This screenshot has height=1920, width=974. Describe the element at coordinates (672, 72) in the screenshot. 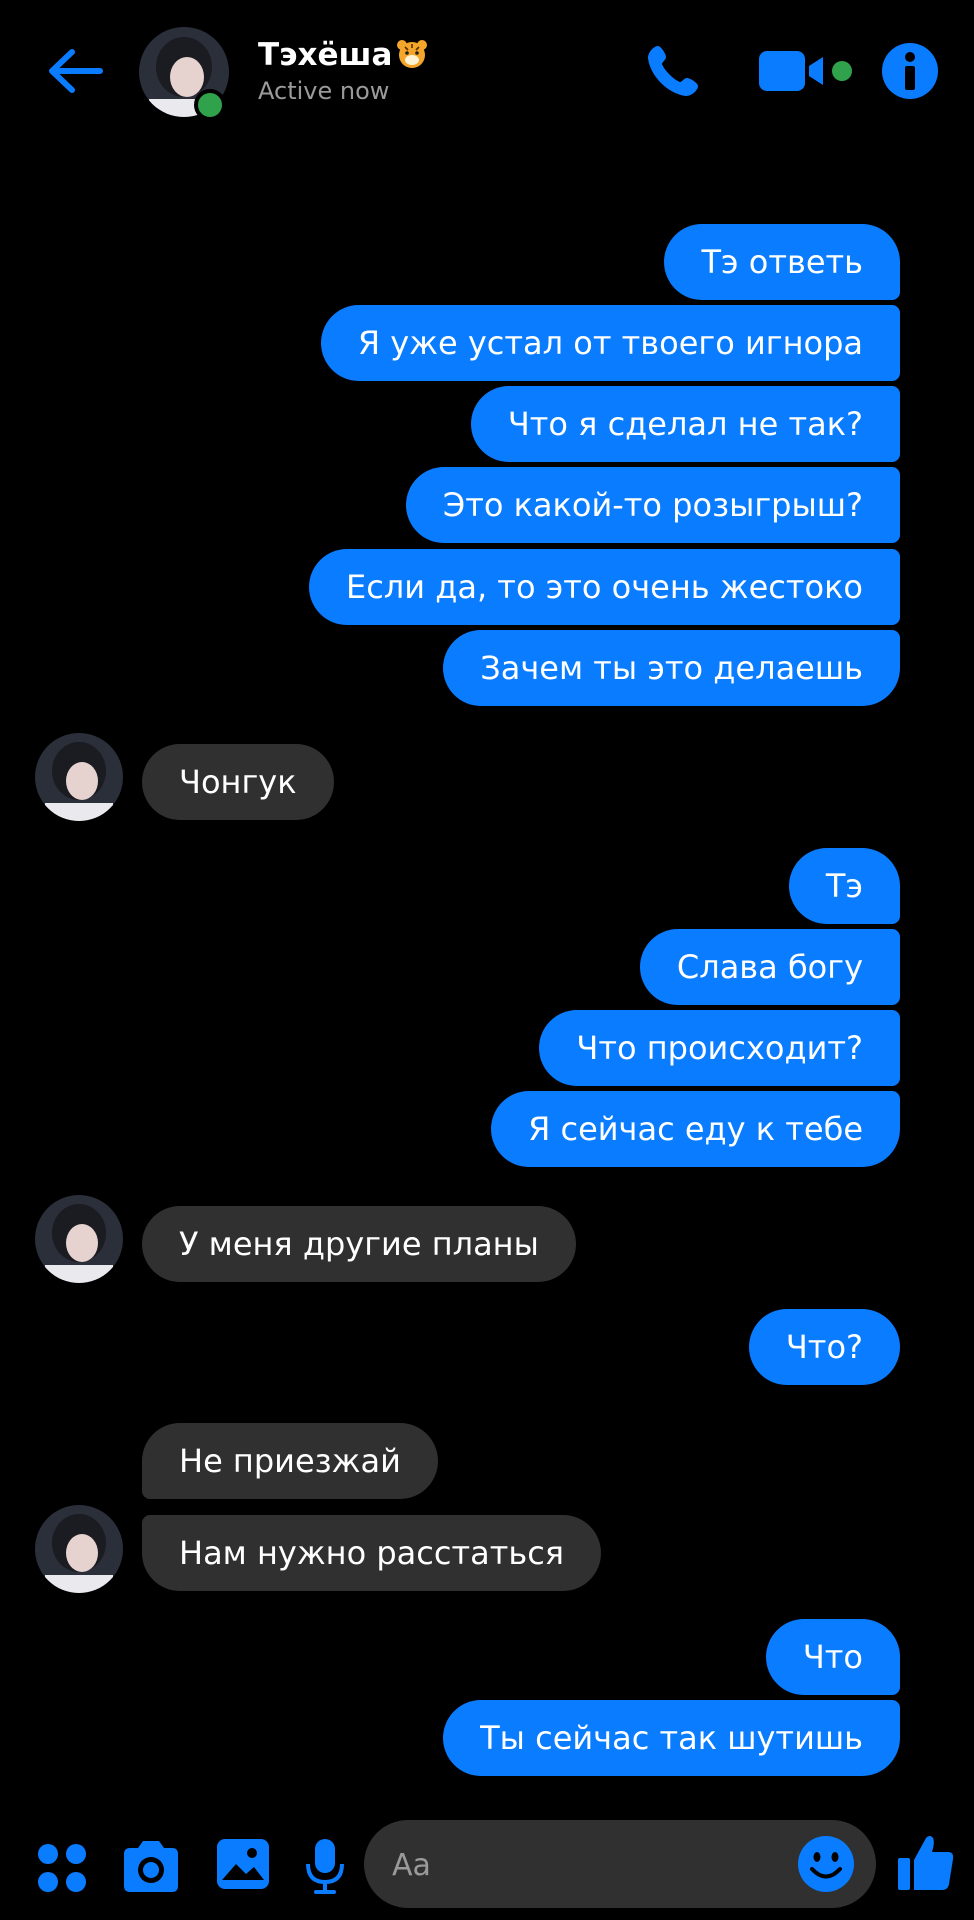

I see `phone-icon` at that location.